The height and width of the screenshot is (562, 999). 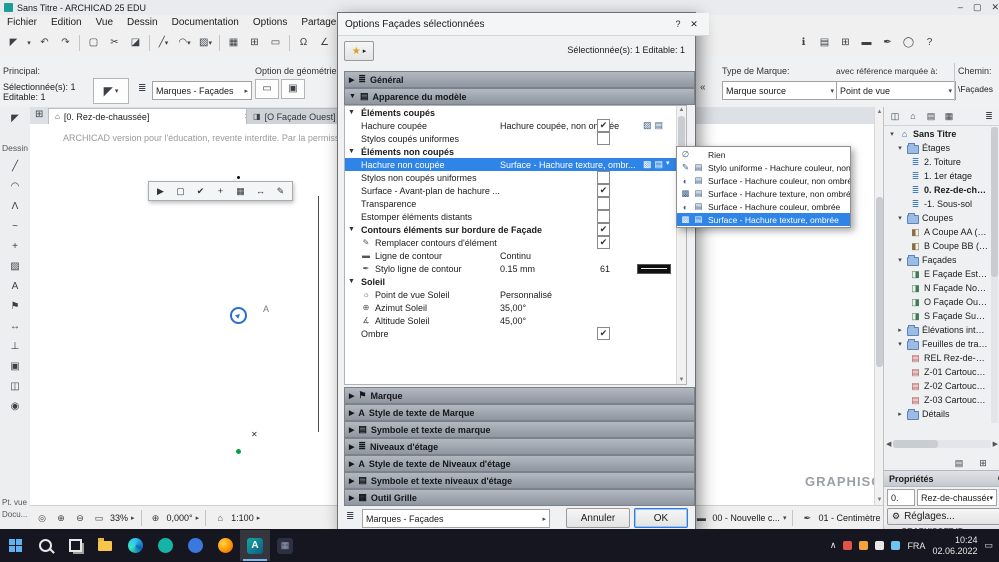 I want to click on fill-icon: ▩, so click(x=647, y=164).